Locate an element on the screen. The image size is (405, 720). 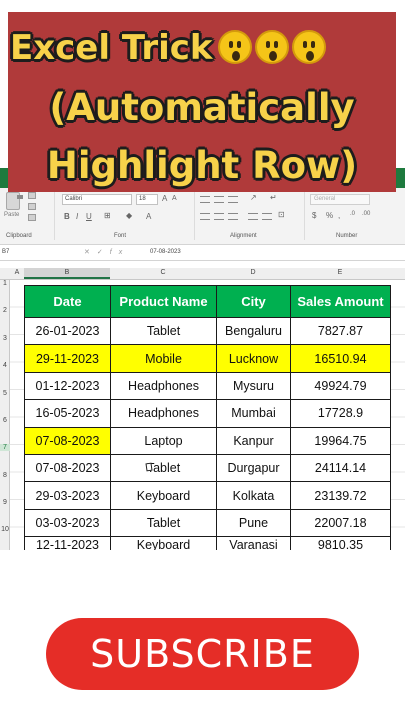
ribbon-divider is located at coordinates (304, 216).